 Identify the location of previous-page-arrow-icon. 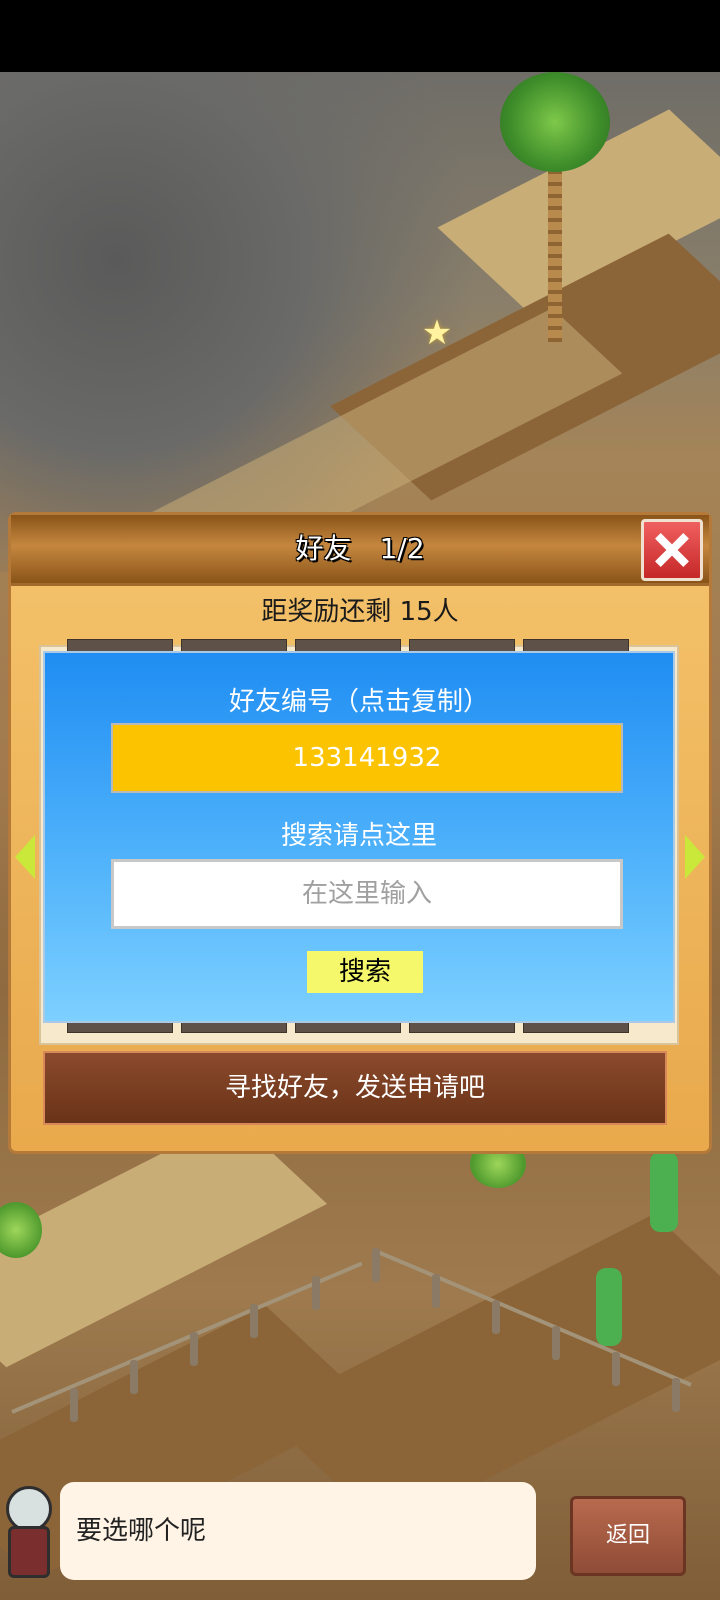
(25, 857).